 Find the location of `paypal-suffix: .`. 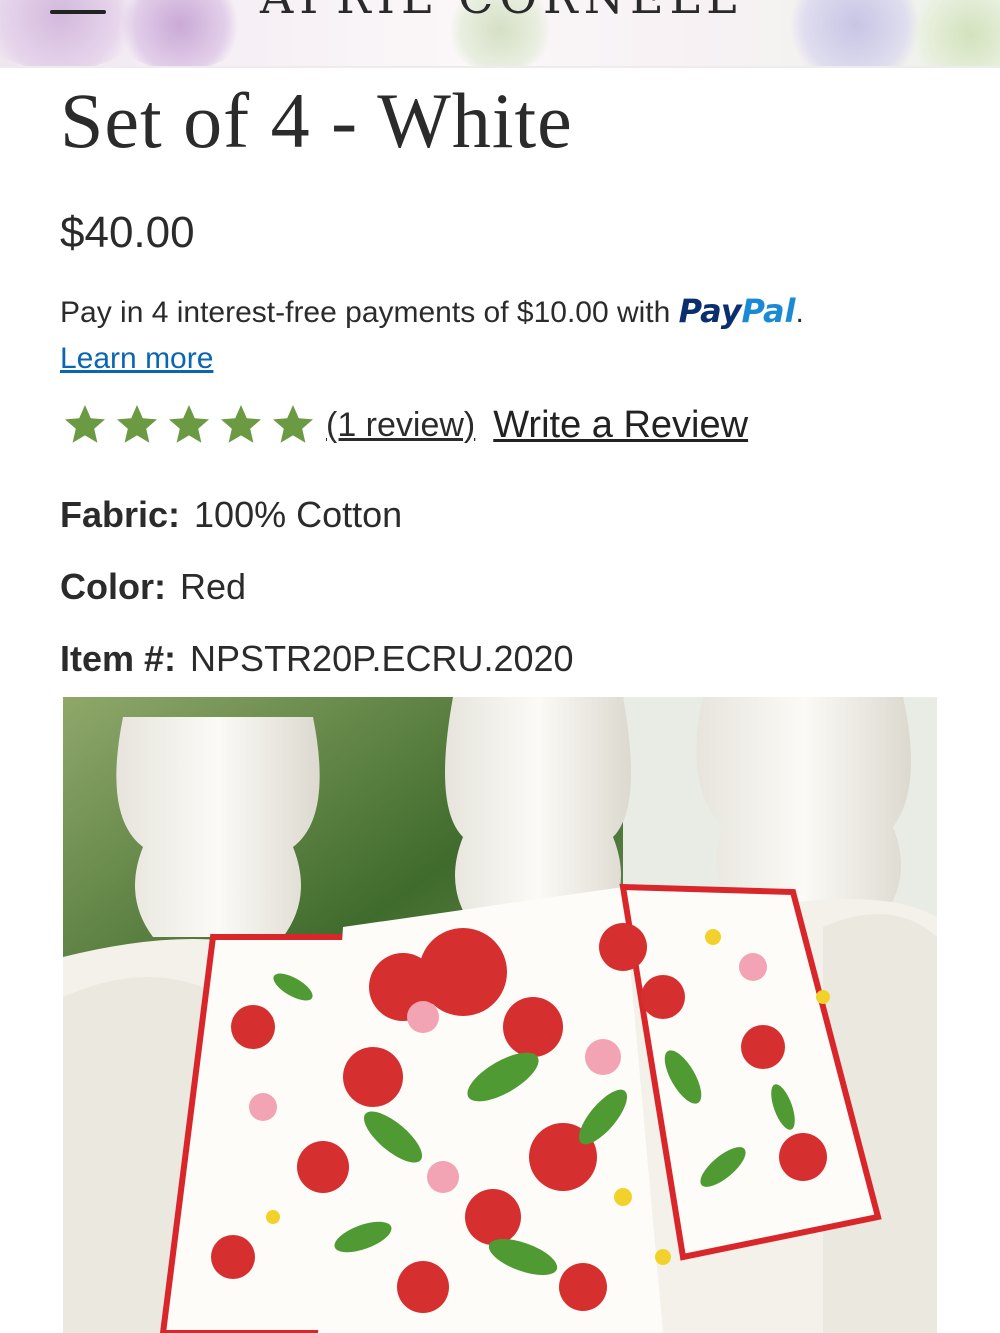

paypal-suffix: . is located at coordinates (799, 312).